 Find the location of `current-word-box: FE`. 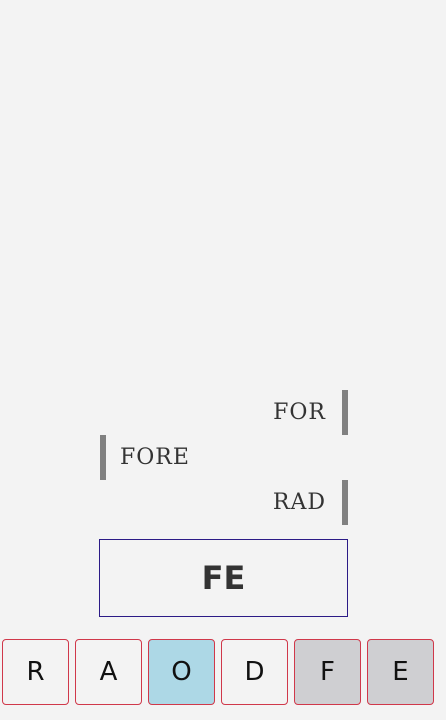

current-word-box: FE is located at coordinates (223, 578).